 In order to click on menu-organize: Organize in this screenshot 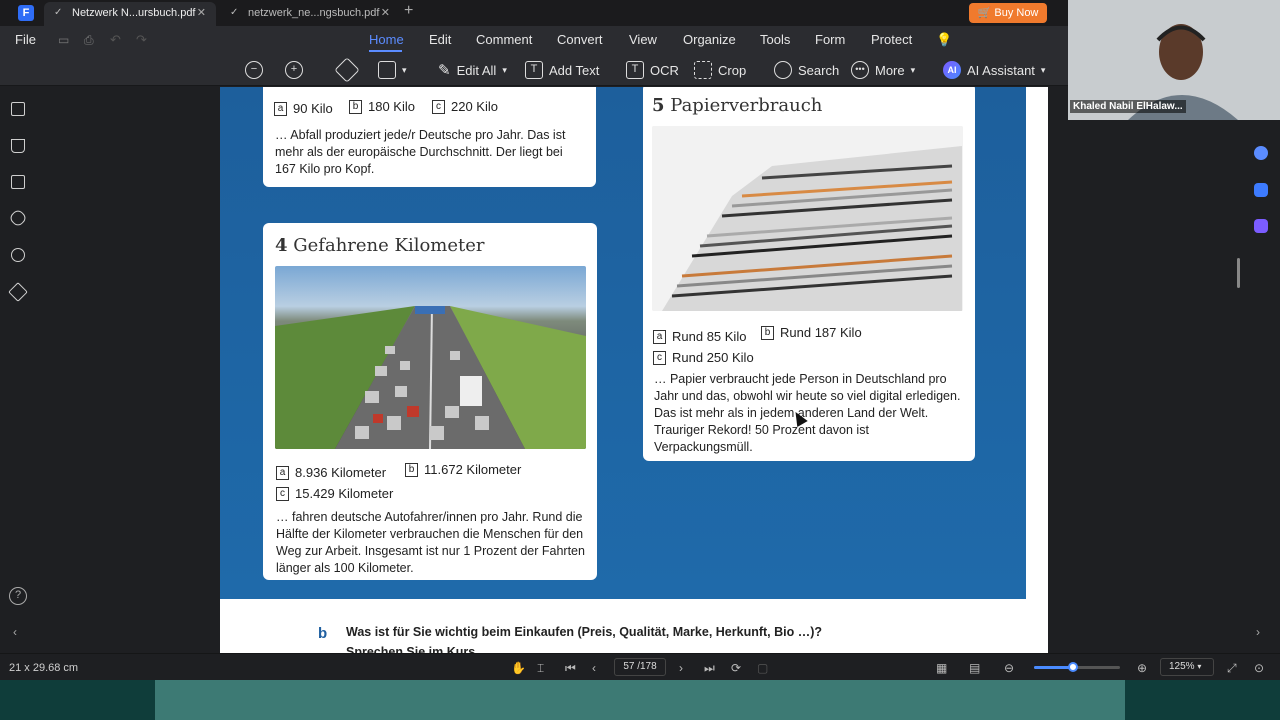, I will do `click(709, 39)`.